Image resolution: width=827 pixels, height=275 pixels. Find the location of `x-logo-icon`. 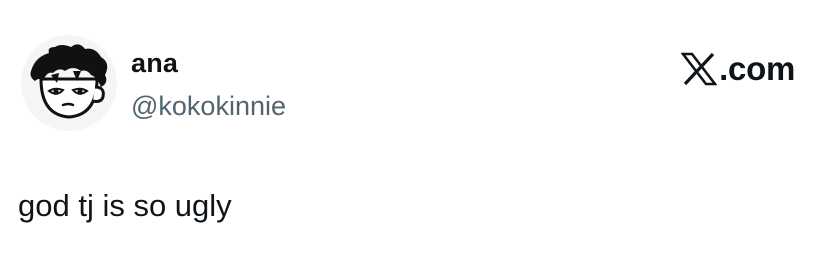

x-logo-icon is located at coordinates (699, 69).